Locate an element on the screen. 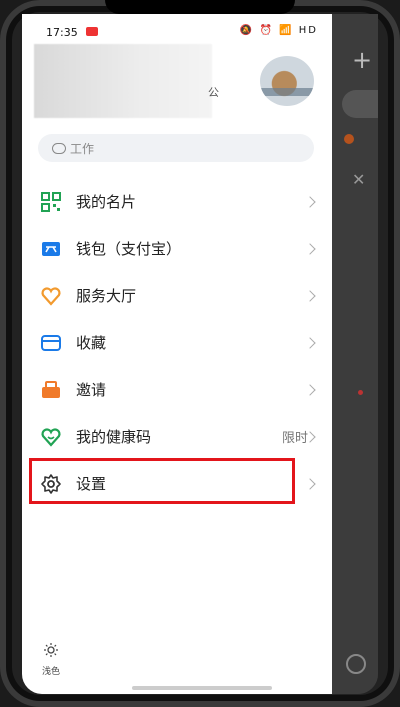  menu-item-label: 设置 is located at coordinates (91, 484).